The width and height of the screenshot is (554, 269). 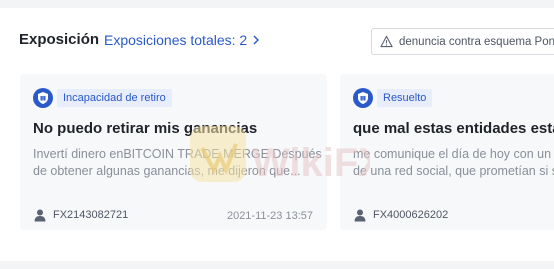 I want to click on card-description-line: de una red social, que prometían si s, so click(x=453, y=171).